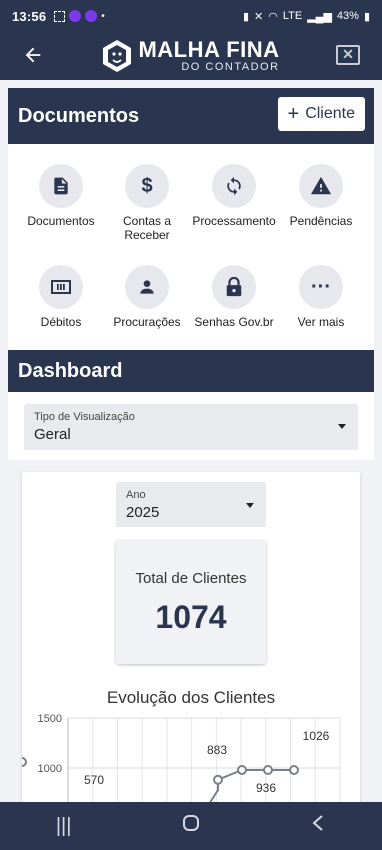 This screenshot has width=382, height=850. I want to click on person-icon, so click(147, 287).